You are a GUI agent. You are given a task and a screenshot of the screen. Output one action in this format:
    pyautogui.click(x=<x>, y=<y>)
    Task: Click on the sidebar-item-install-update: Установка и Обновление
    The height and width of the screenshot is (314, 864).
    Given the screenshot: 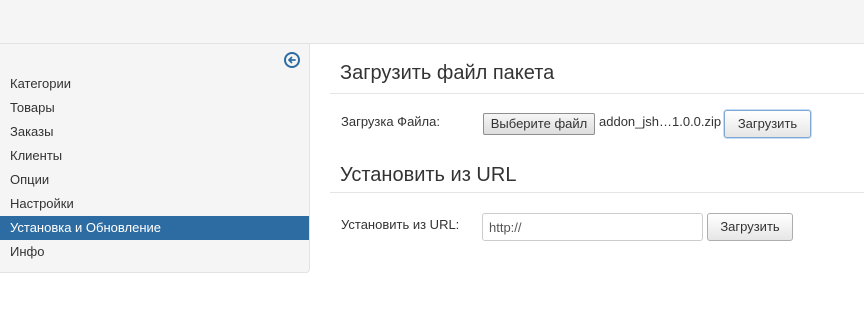 What is the action you would take?
    pyautogui.click(x=154, y=228)
    